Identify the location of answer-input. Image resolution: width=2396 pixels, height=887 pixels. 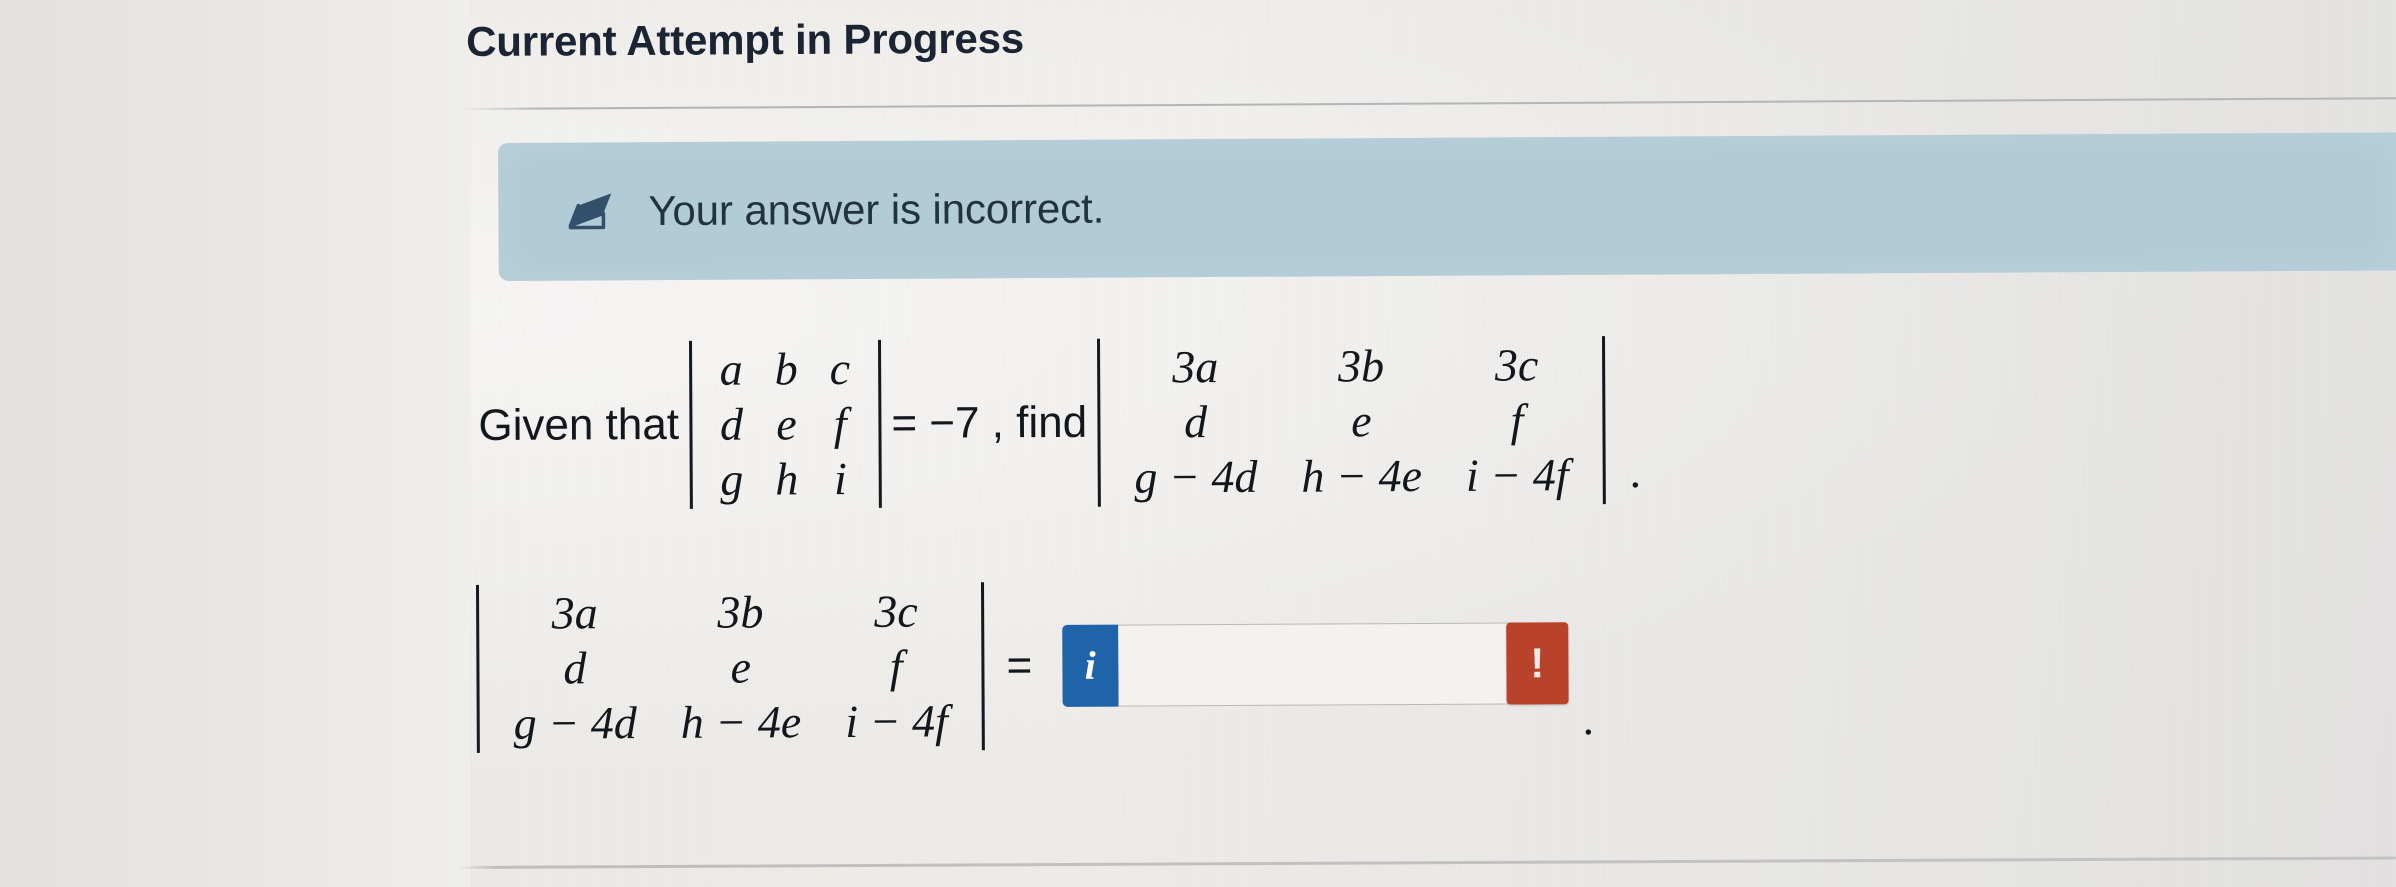
(1313, 664).